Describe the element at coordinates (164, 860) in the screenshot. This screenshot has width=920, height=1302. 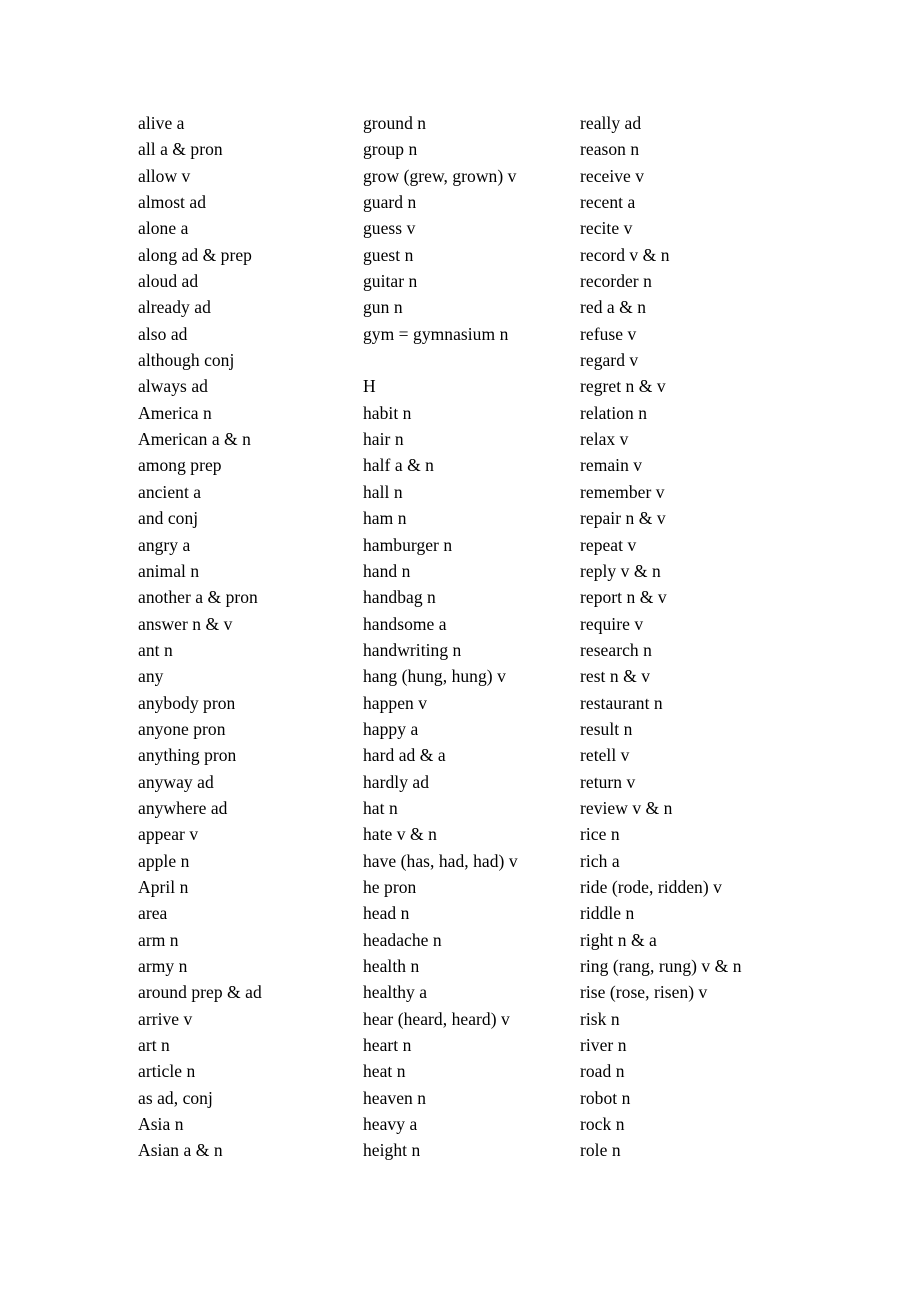
I see `word-entry: apple n` at that location.